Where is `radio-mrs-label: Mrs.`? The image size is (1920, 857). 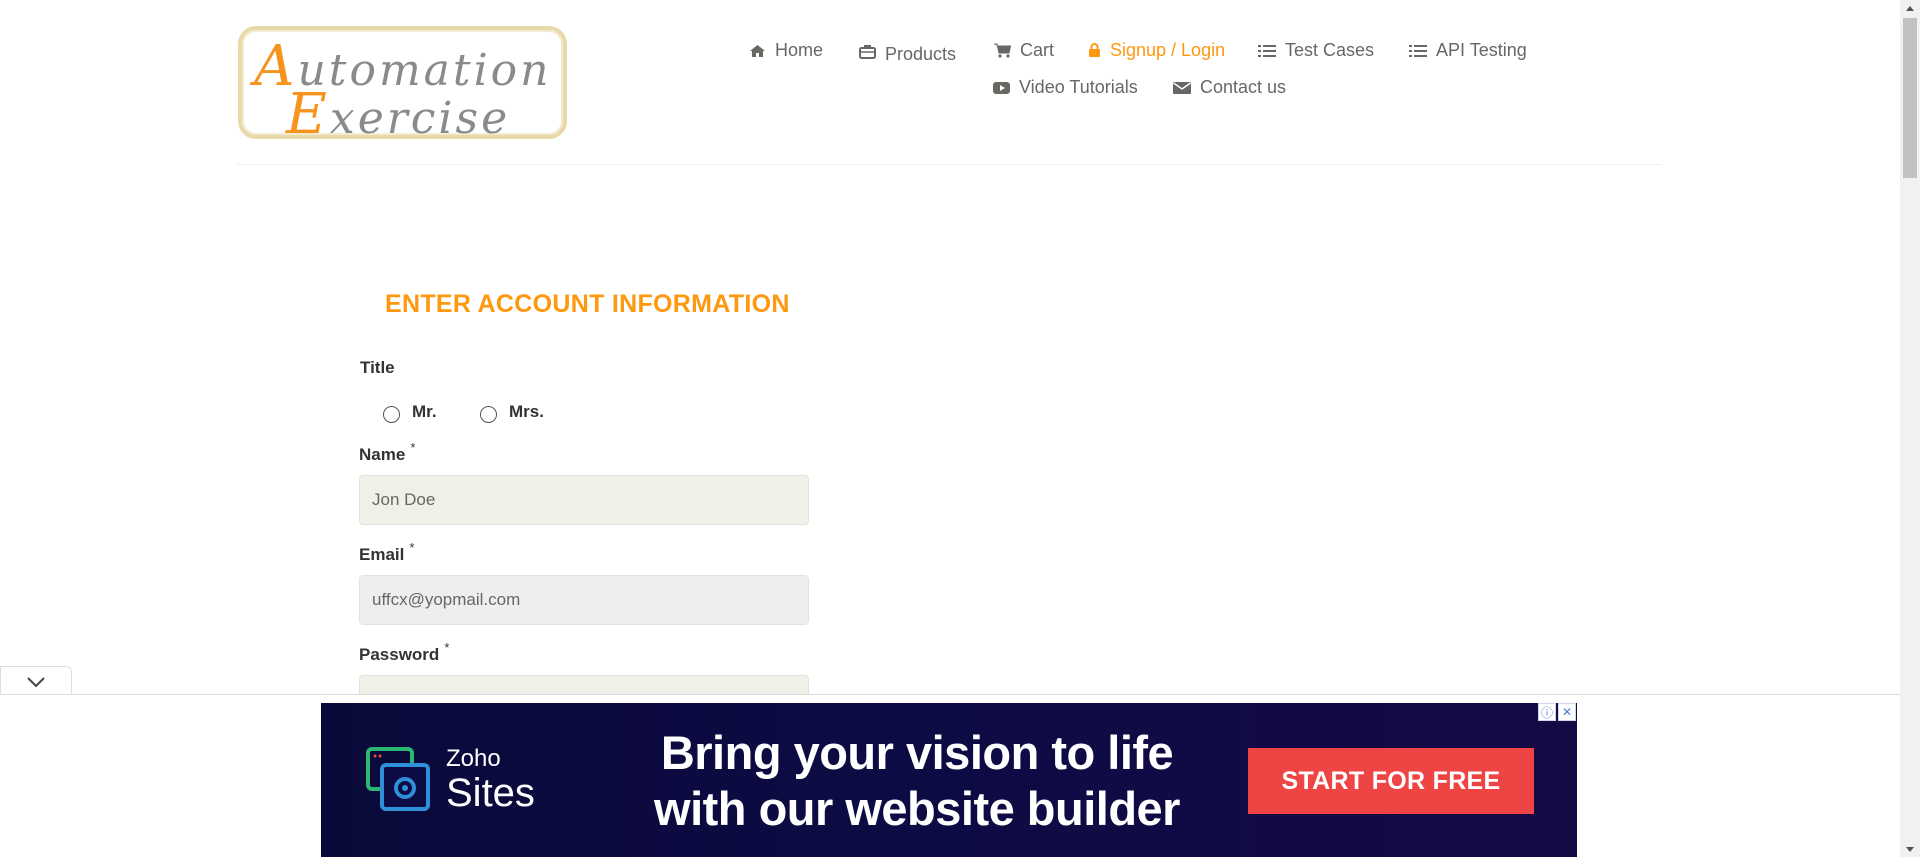
radio-mrs-label: Mrs. is located at coordinates (526, 411).